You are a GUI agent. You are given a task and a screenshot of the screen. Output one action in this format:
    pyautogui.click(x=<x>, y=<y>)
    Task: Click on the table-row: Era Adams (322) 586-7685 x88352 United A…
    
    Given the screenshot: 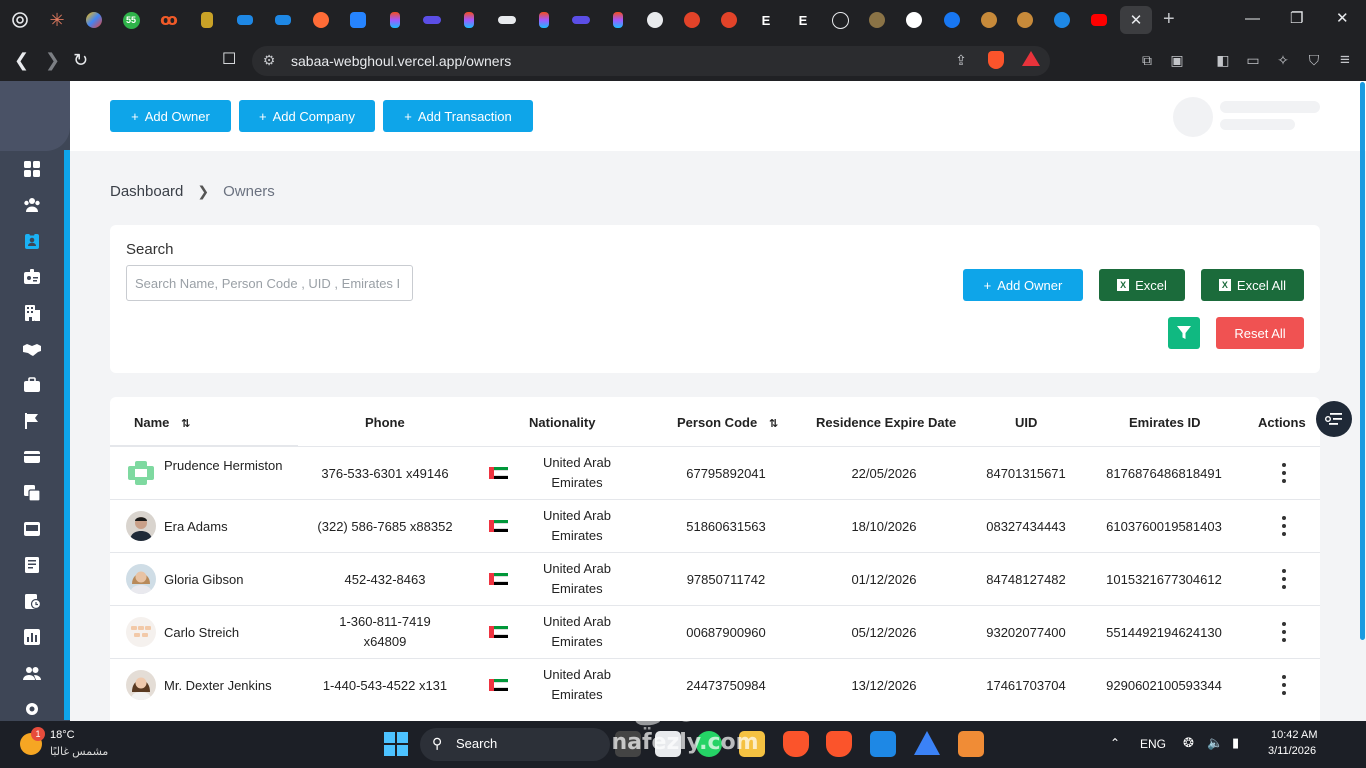 What is the action you would take?
    pyautogui.click(x=715, y=525)
    